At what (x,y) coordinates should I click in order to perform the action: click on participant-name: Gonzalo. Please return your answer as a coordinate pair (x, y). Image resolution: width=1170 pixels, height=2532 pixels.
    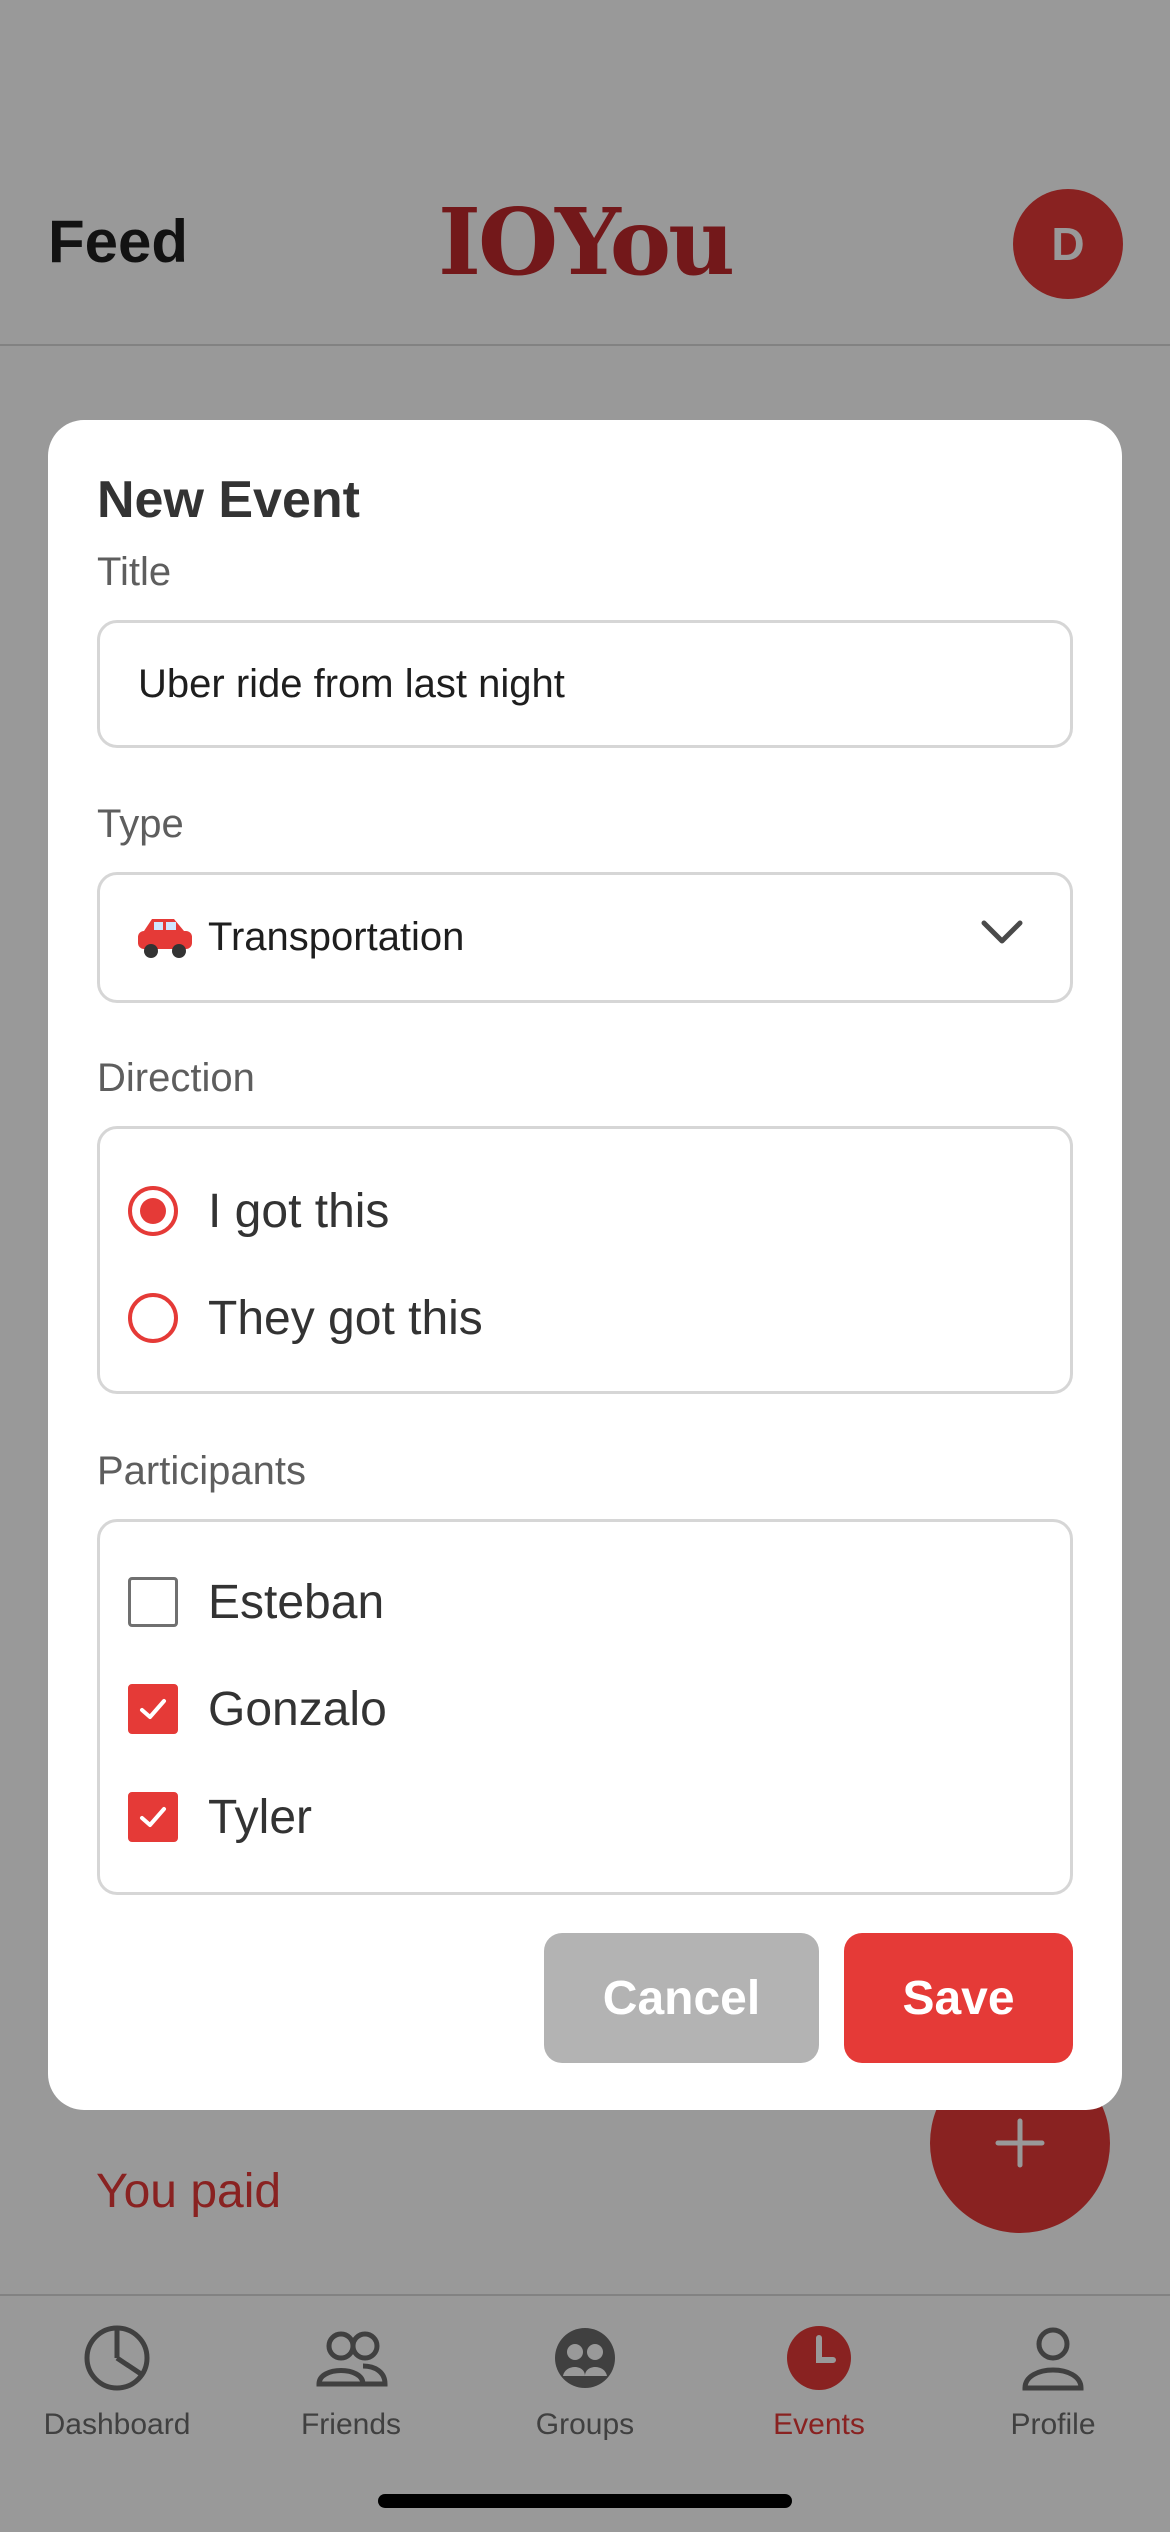
    Looking at the image, I should click on (297, 1709).